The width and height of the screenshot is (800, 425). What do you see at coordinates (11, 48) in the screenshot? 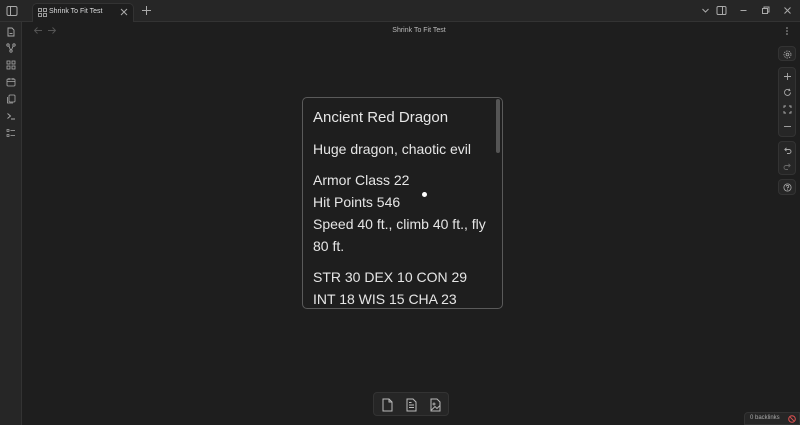
I see `graph-view-icon` at bounding box center [11, 48].